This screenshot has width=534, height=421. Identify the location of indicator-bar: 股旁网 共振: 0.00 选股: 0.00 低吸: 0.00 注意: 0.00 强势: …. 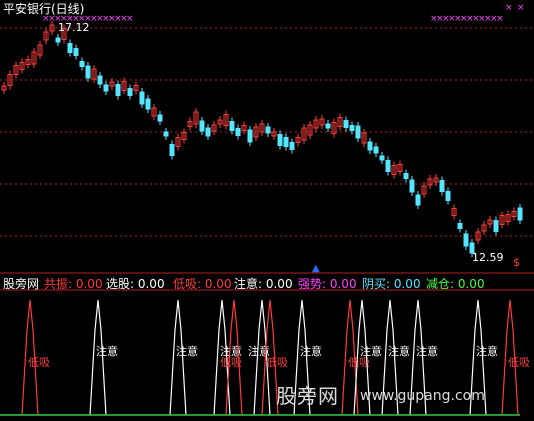
(267, 283).